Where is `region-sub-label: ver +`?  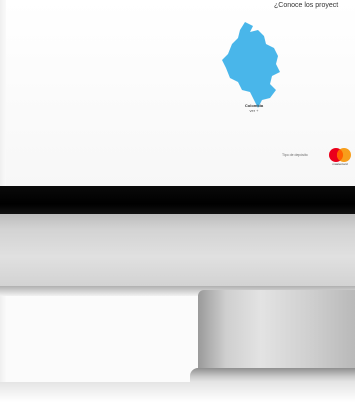 region-sub-label: ver + is located at coordinates (254, 110).